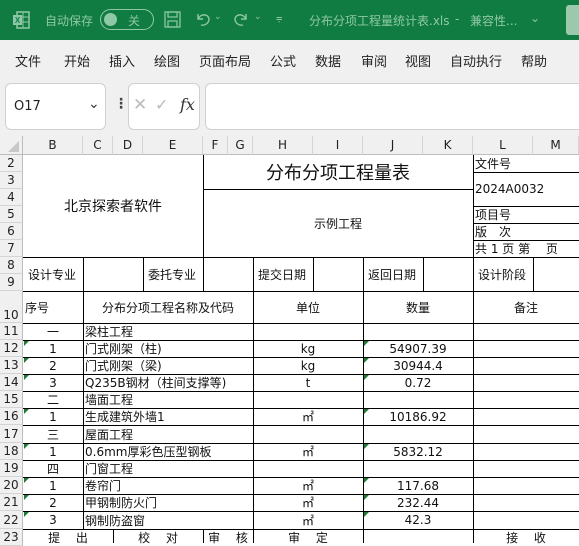 This screenshot has width=579, height=546. I want to click on tab-automate: 自动执行, so click(476, 60).